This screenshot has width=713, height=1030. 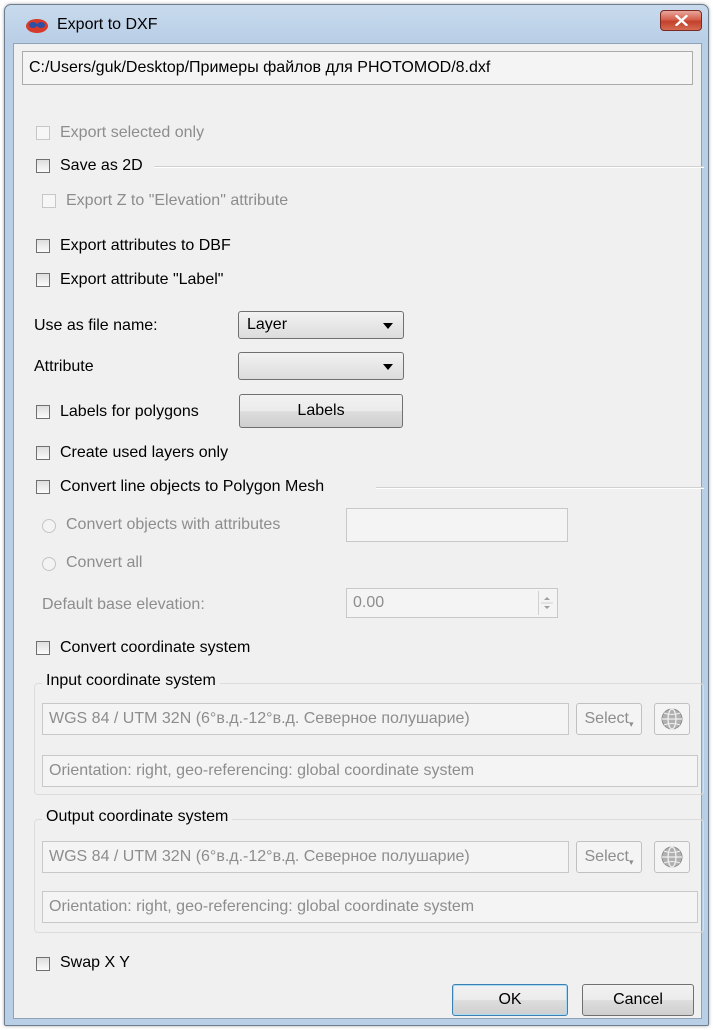 What do you see at coordinates (192, 486) in the screenshot?
I see `convert-line-objects-label: Convert line objects to Polygon Mesh` at bounding box center [192, 486].